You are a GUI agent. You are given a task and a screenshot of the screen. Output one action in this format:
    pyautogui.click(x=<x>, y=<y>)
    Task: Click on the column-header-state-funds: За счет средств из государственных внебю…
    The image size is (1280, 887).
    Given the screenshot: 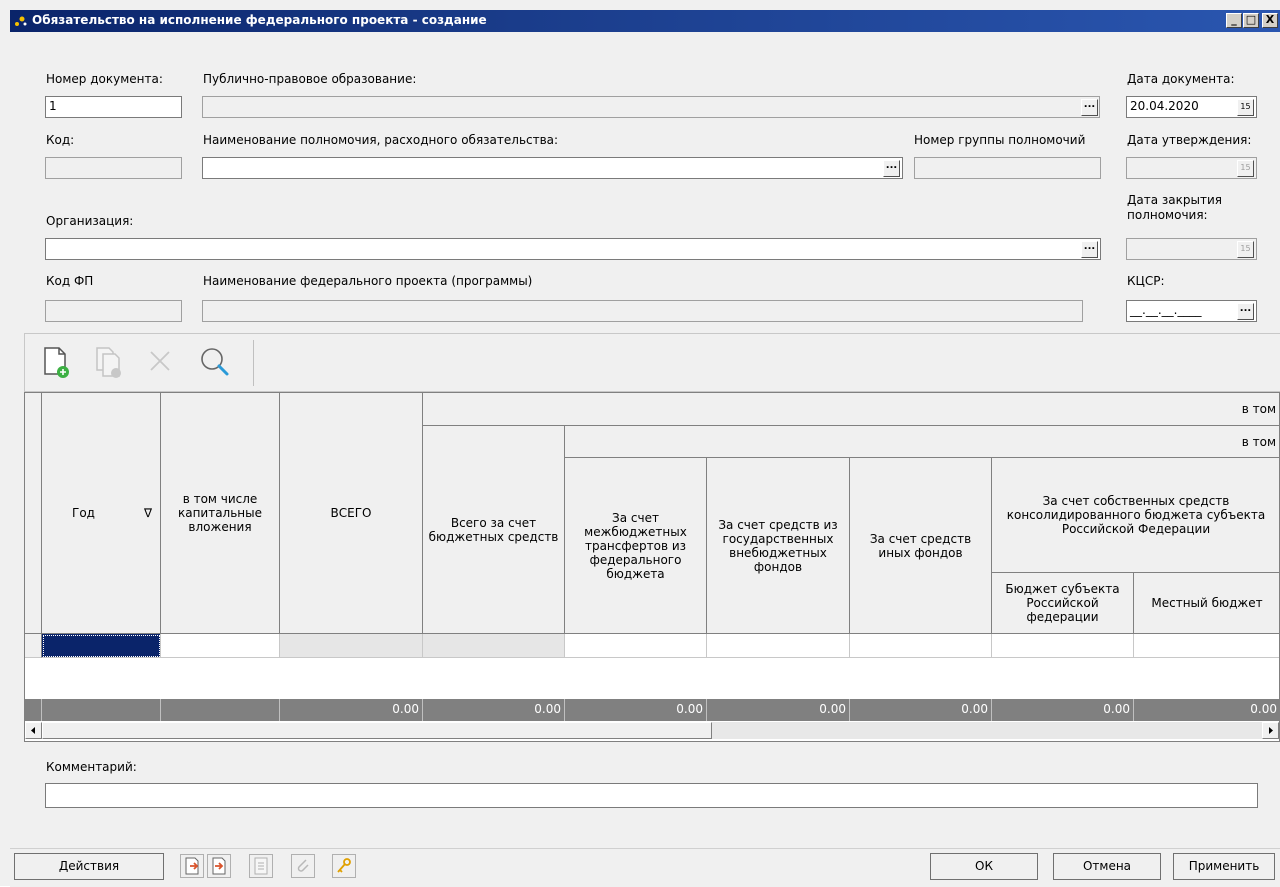 What is the action you would take?
    pyautogui.click(x=778, y=546)
    